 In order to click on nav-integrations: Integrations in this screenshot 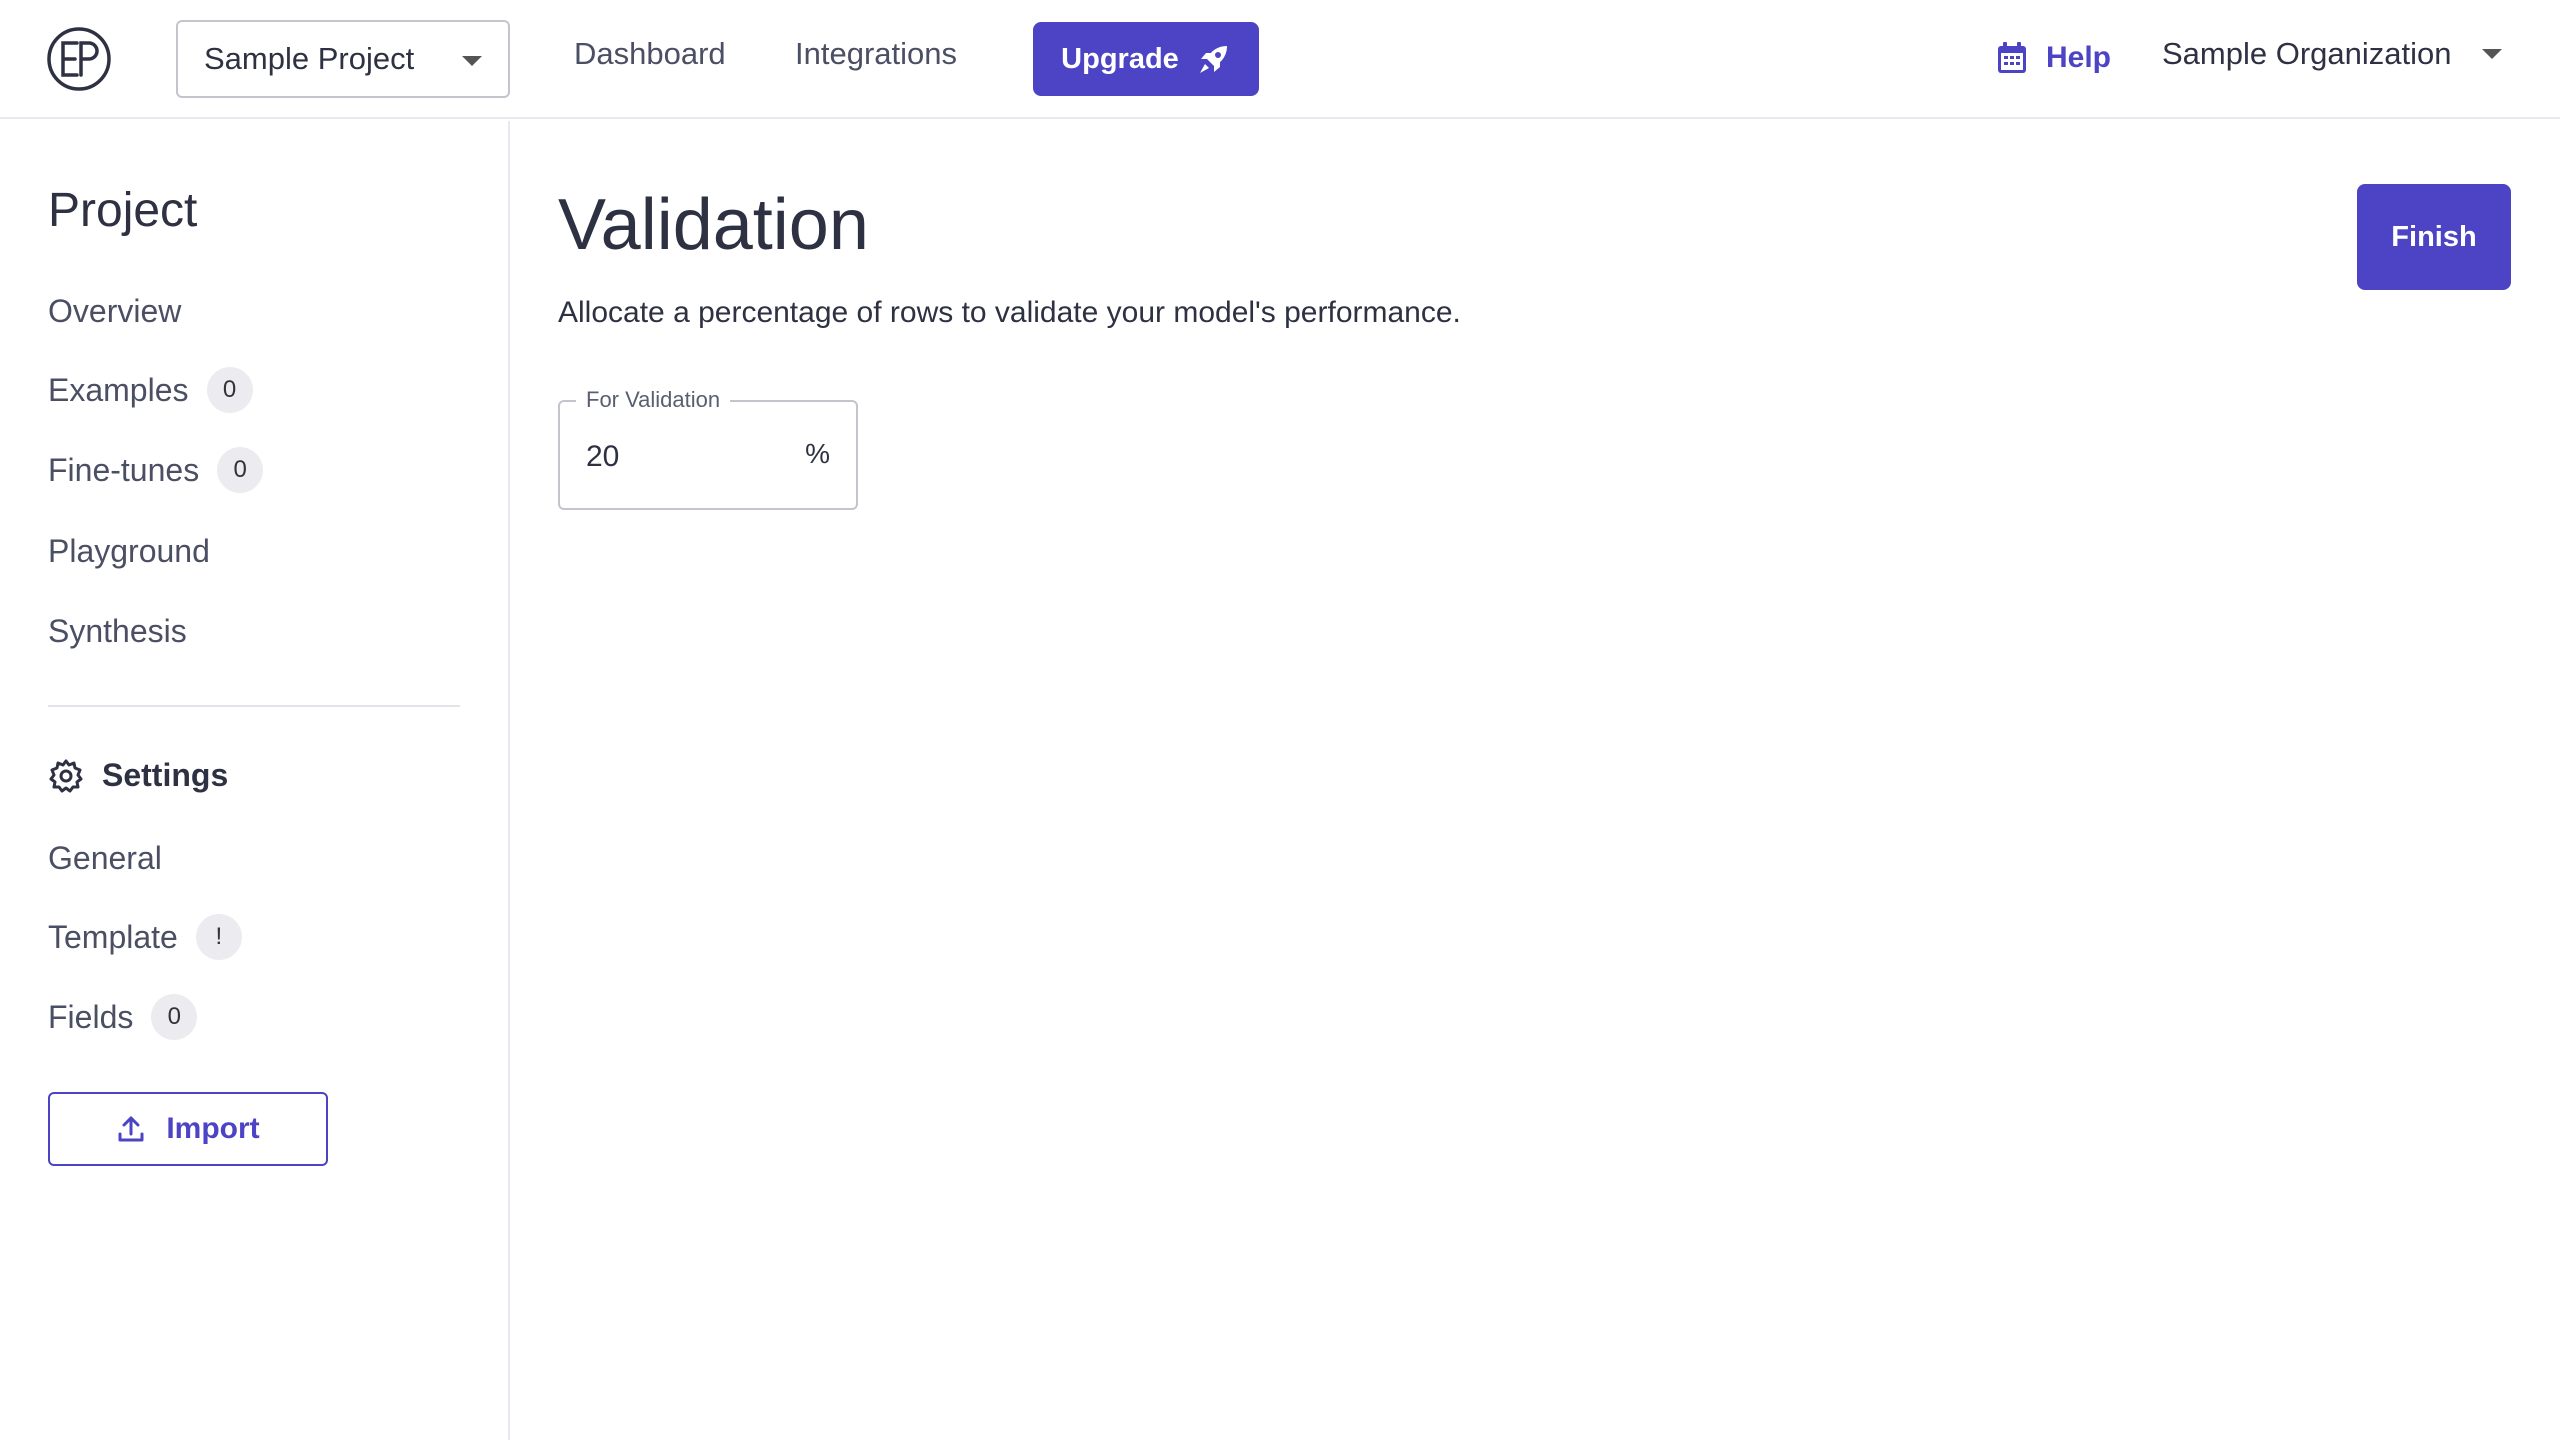, I will do `click(876, 54)`.